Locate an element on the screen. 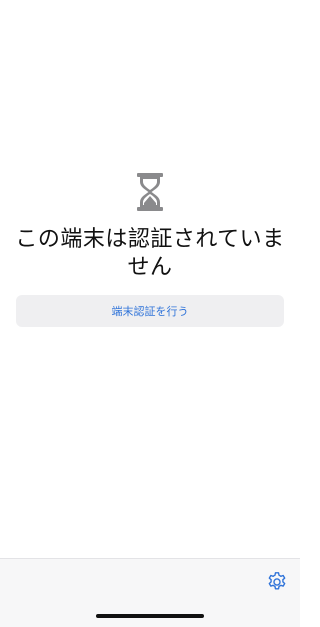 This screenshot has height=627, width=320. gear-icon is located at coordinates (277, 582).